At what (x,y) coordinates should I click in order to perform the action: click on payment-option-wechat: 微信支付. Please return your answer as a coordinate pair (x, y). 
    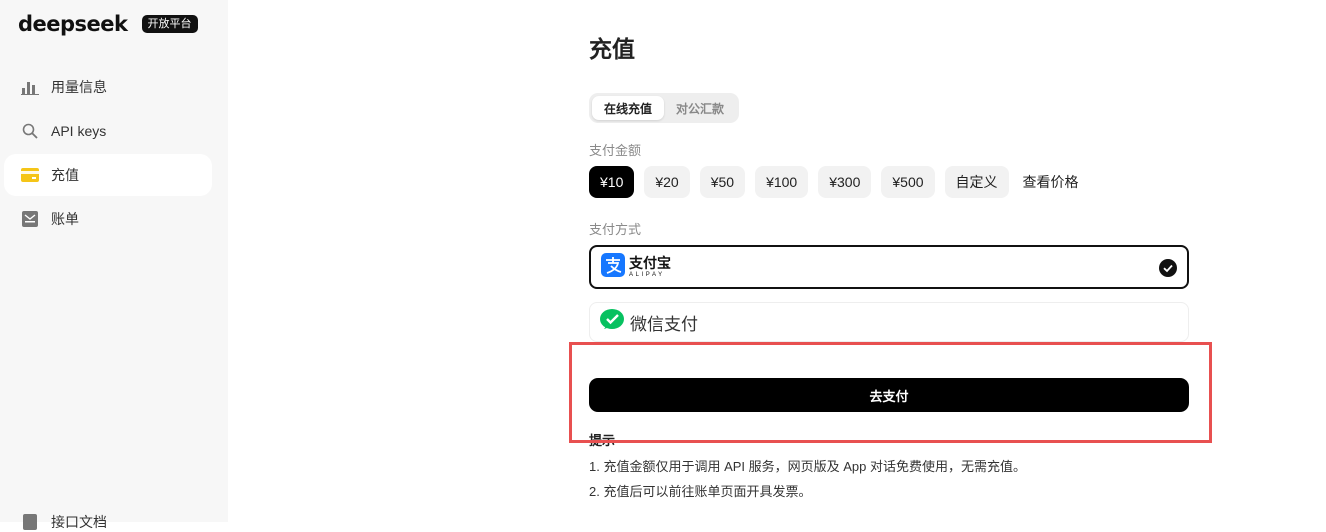
    Looking at the image, I should click on (889, 322).